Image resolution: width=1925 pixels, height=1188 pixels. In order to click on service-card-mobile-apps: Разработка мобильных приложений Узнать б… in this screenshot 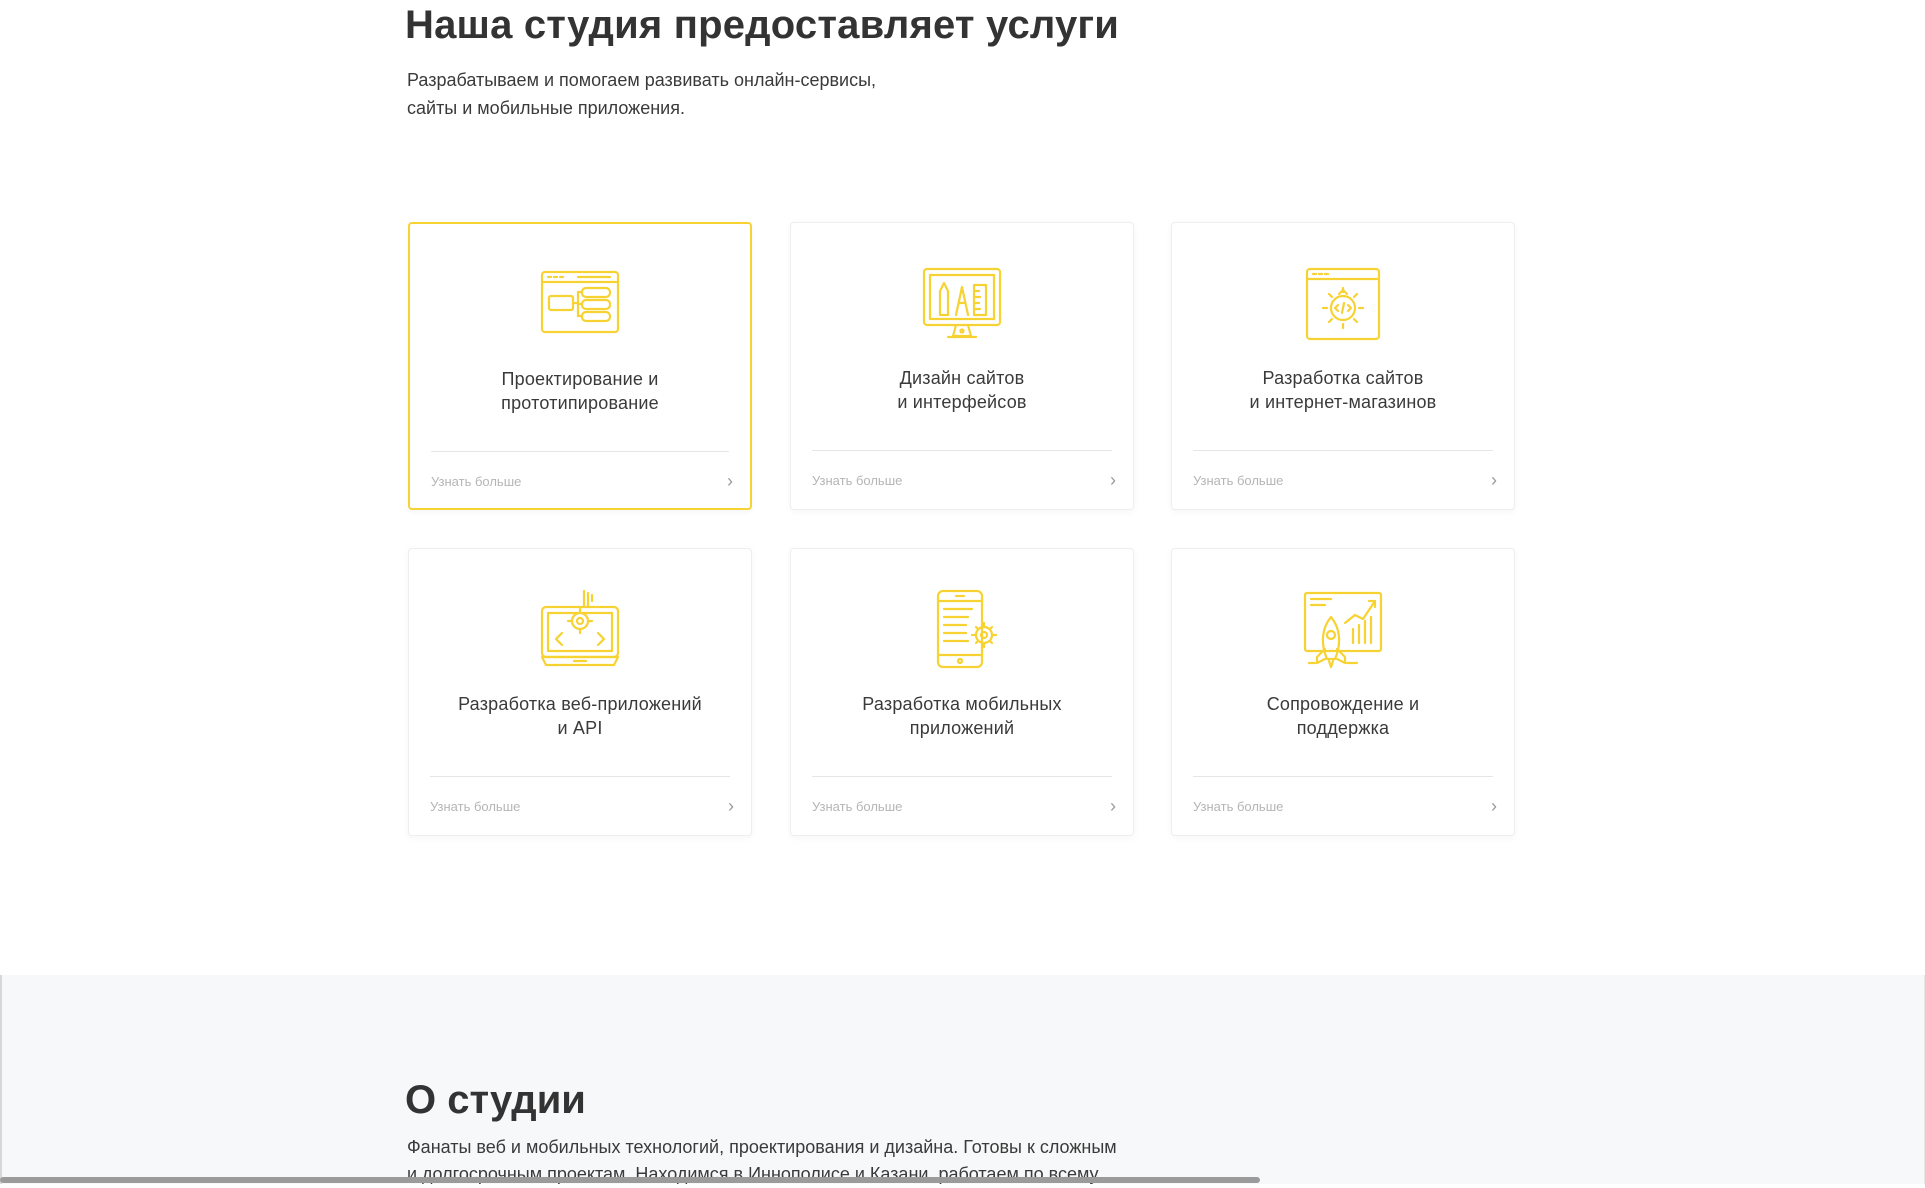, I will do `click(962, 692)`.